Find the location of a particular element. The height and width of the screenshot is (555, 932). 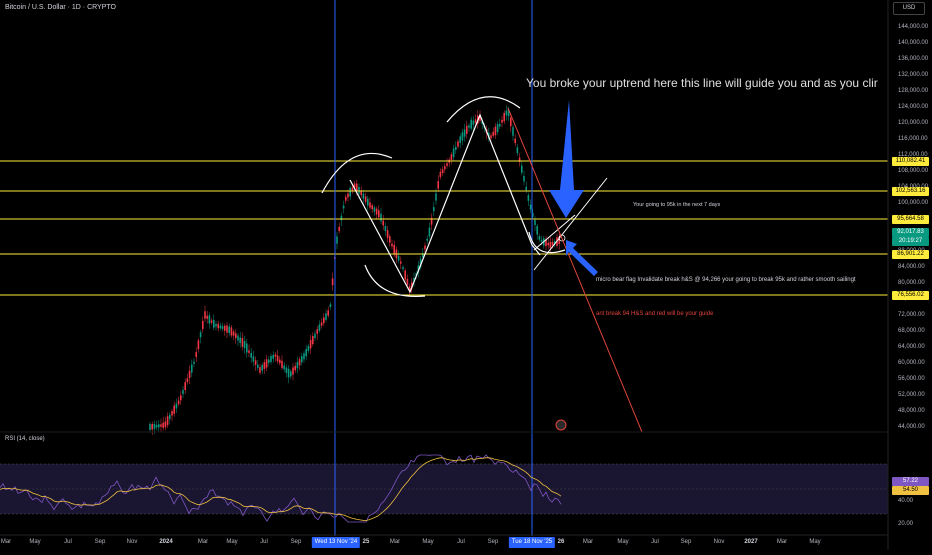

rsi-indicator-label: RSI (14, close) is located at coordinates (25, 439).